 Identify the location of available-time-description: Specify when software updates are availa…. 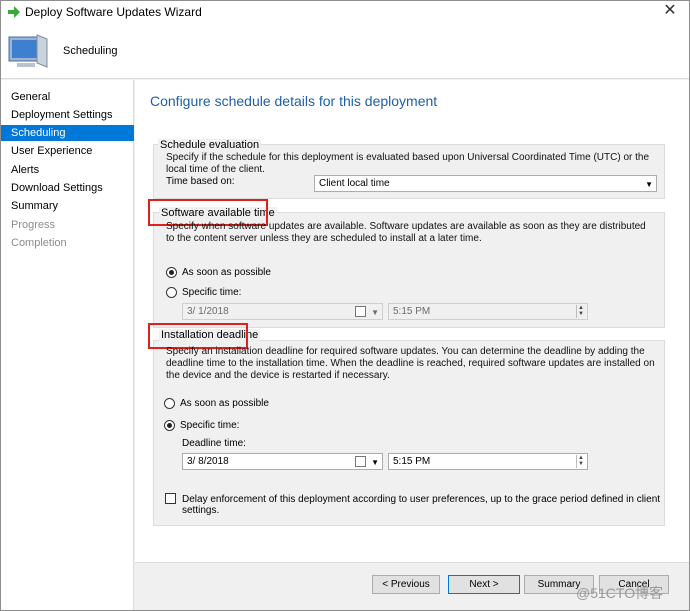
(406, 232).